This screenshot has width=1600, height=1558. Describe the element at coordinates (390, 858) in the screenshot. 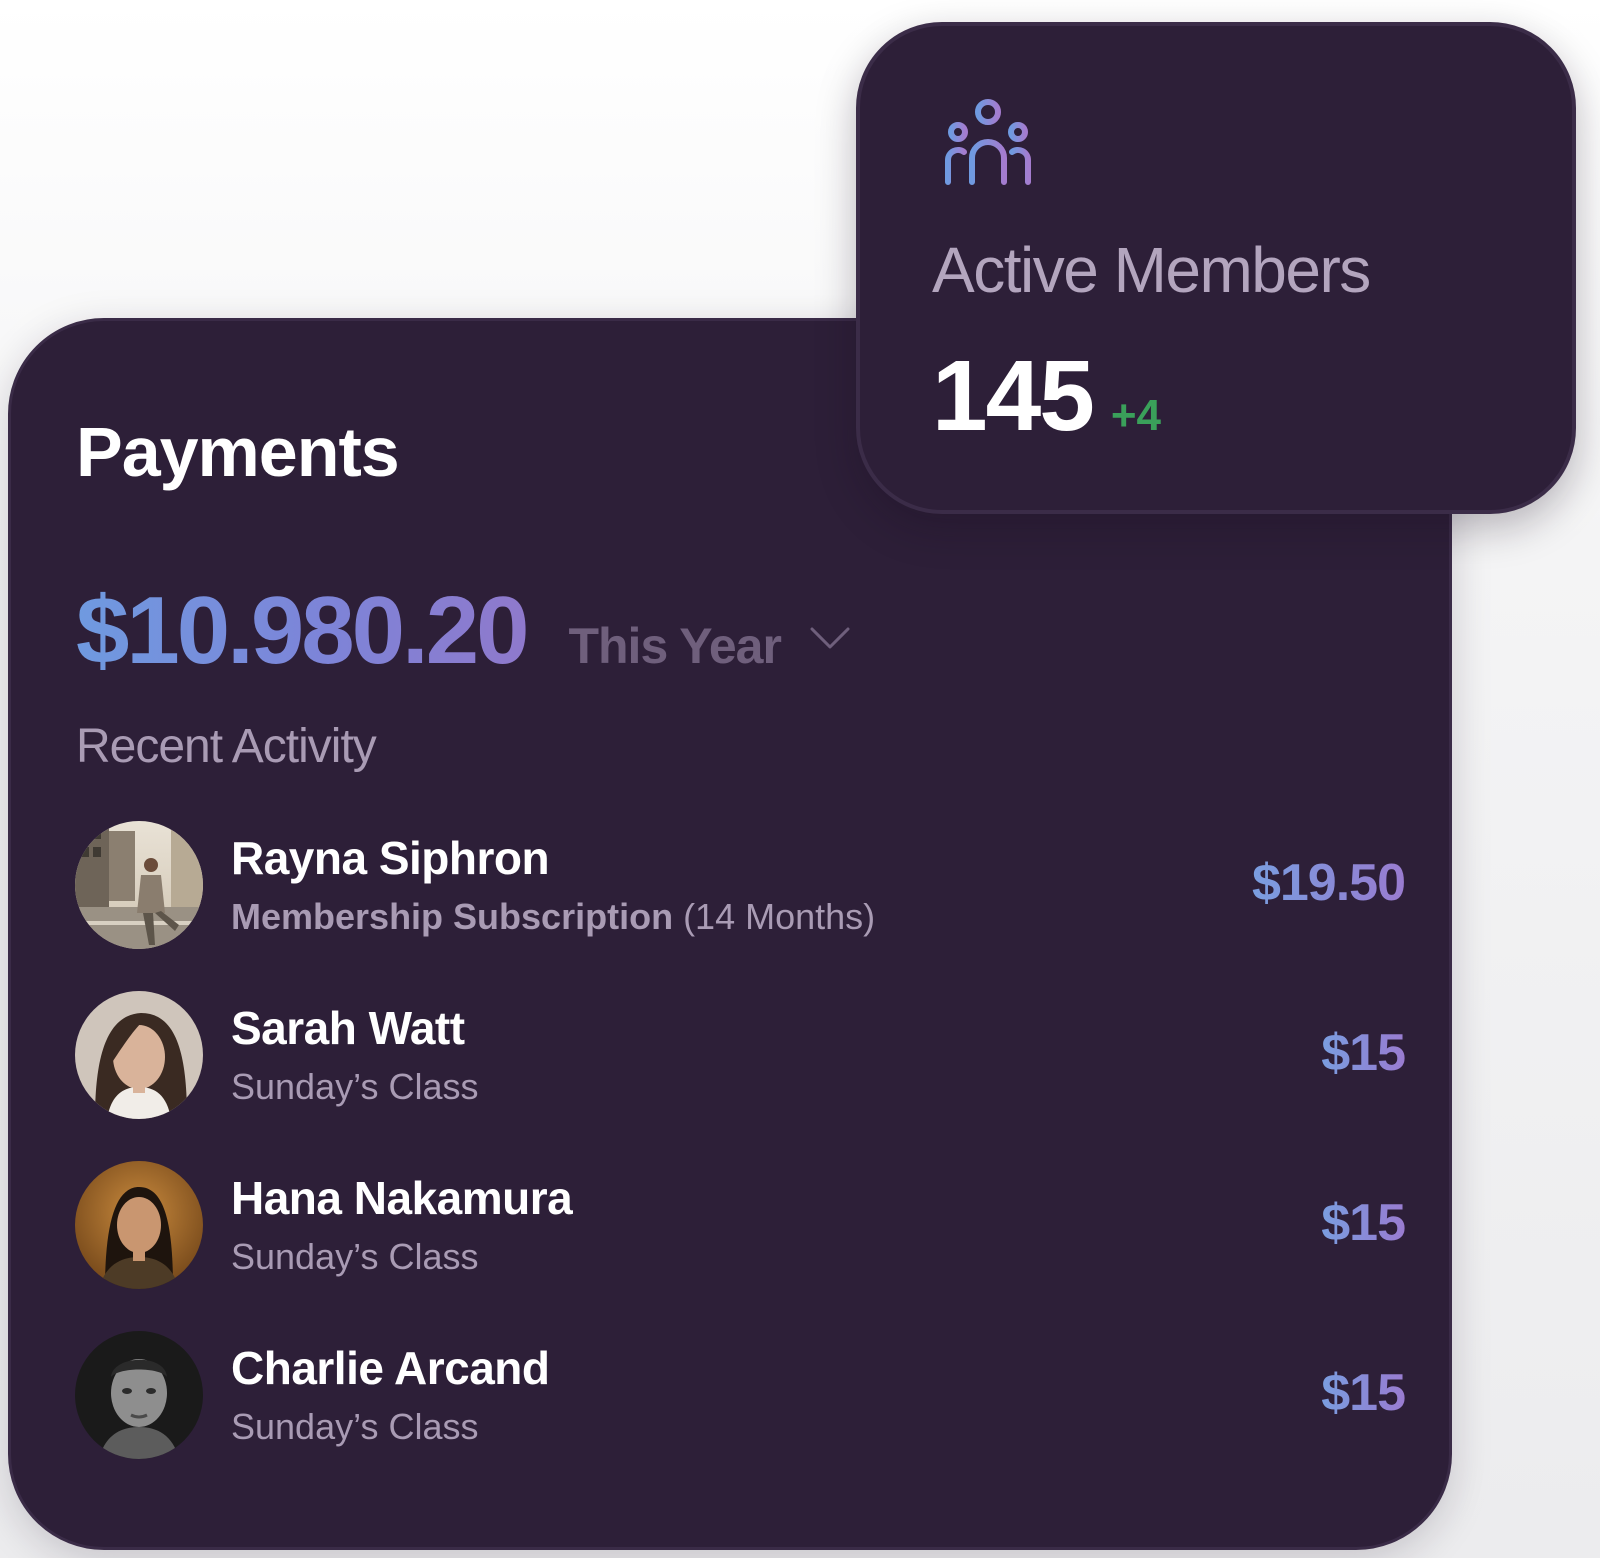

I see `activity-name: Rayna Siphron` at that location.